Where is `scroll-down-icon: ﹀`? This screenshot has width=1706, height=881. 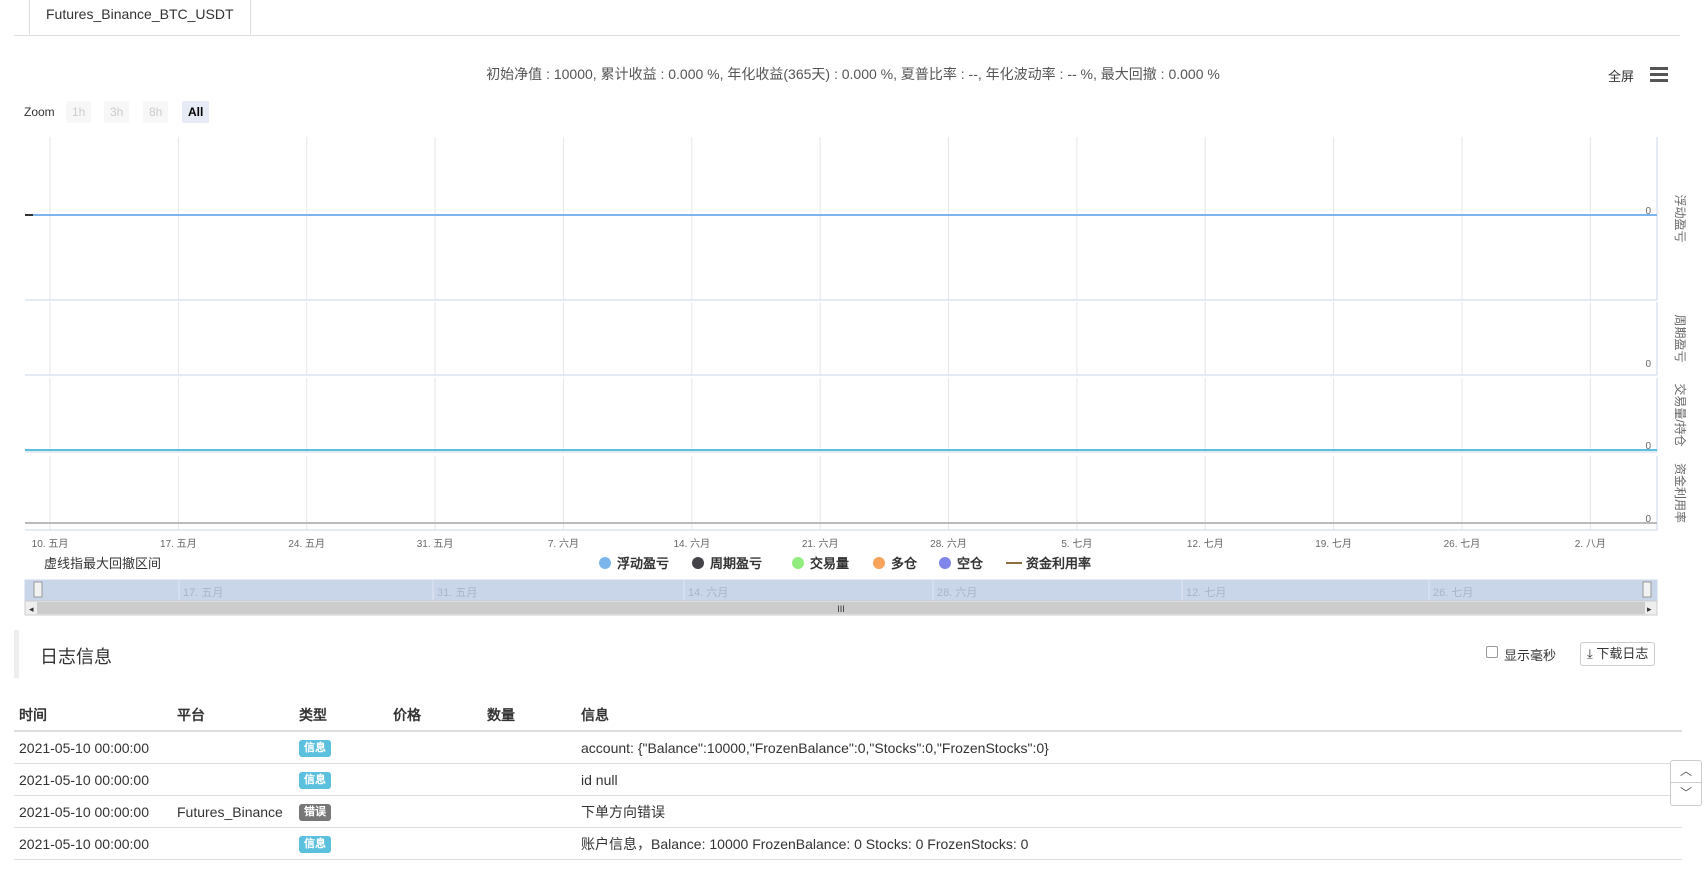 scroll-down-icon: ﹀ is located at coordinates (1686, 793).